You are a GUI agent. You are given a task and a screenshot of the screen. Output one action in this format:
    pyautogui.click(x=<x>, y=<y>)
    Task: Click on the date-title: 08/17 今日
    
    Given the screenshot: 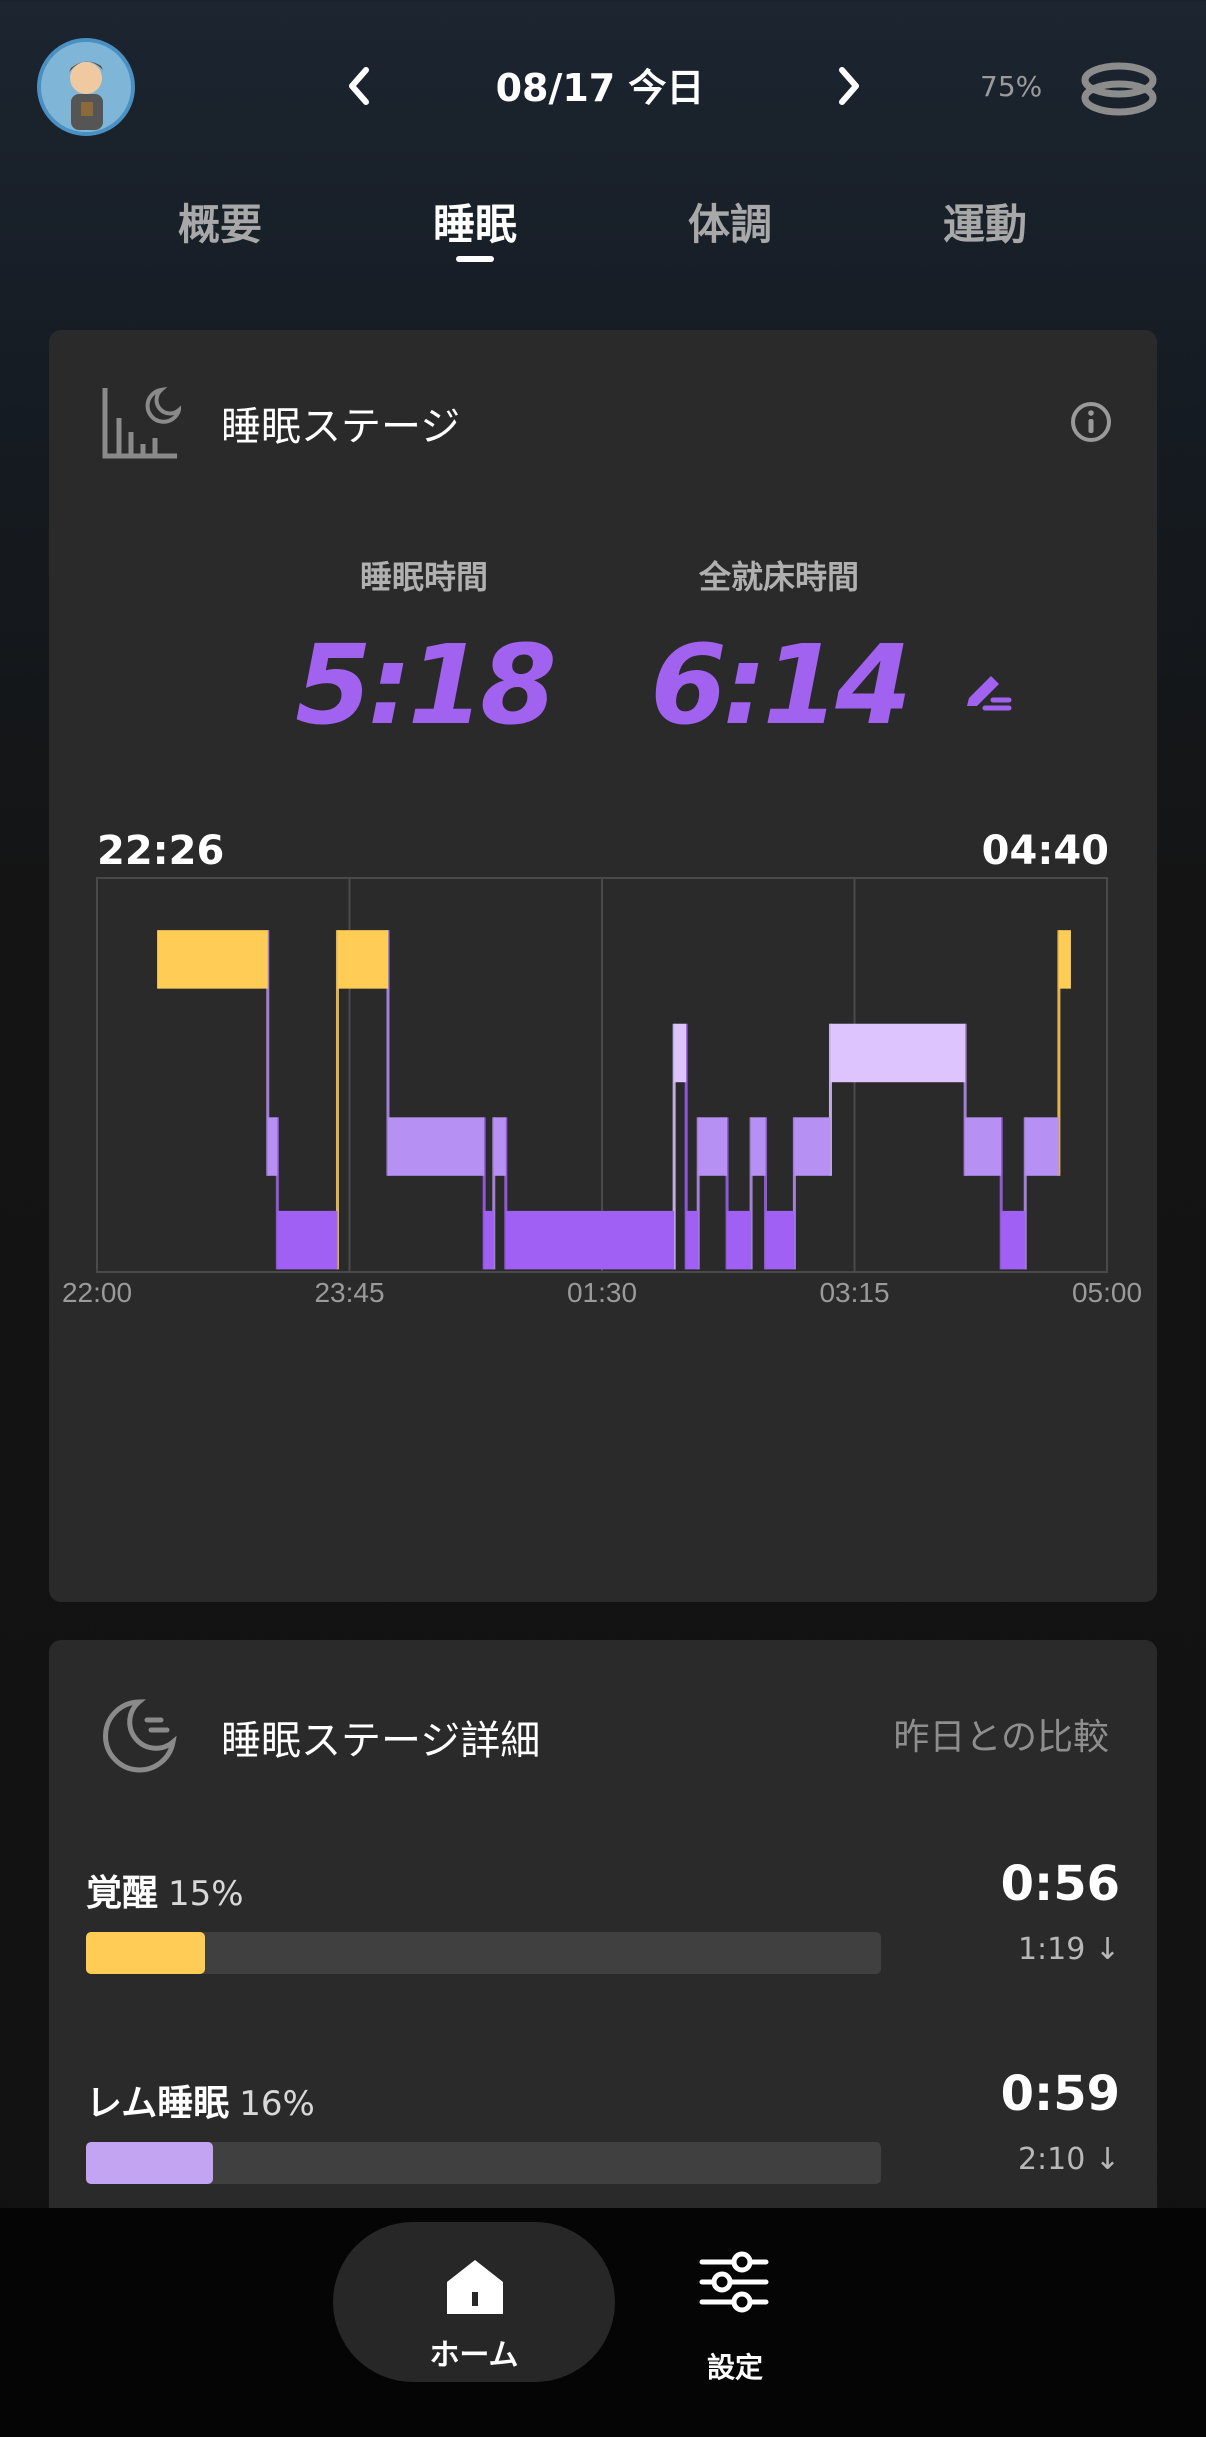 What is the action you would take?
    pyautogui.click(x=600, y=88)
    